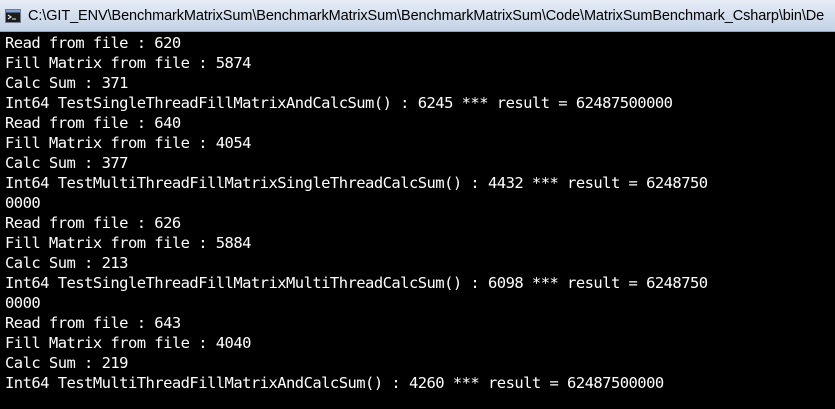 This screenshot has width=835, height=409. I want to click on console-line: Read from file : 620, so click(93, 43).